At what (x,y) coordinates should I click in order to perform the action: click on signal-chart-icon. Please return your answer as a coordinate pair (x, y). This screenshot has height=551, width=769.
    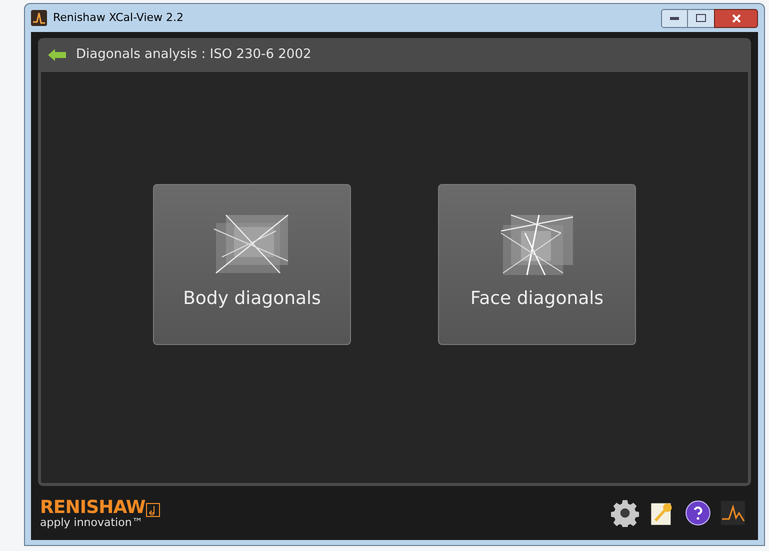
    Looking at the image, I should click on (733, 513).